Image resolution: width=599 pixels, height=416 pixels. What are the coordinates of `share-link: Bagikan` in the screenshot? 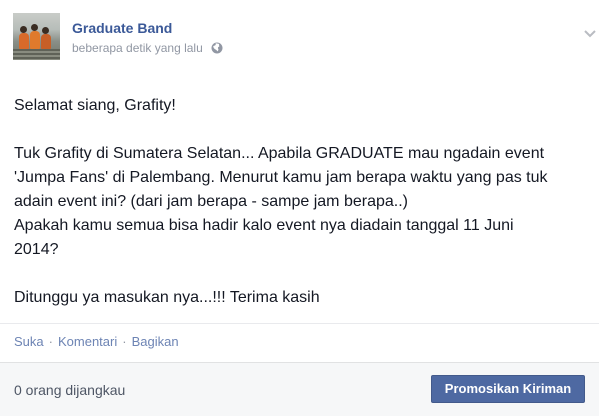 It's located at (155, 341).